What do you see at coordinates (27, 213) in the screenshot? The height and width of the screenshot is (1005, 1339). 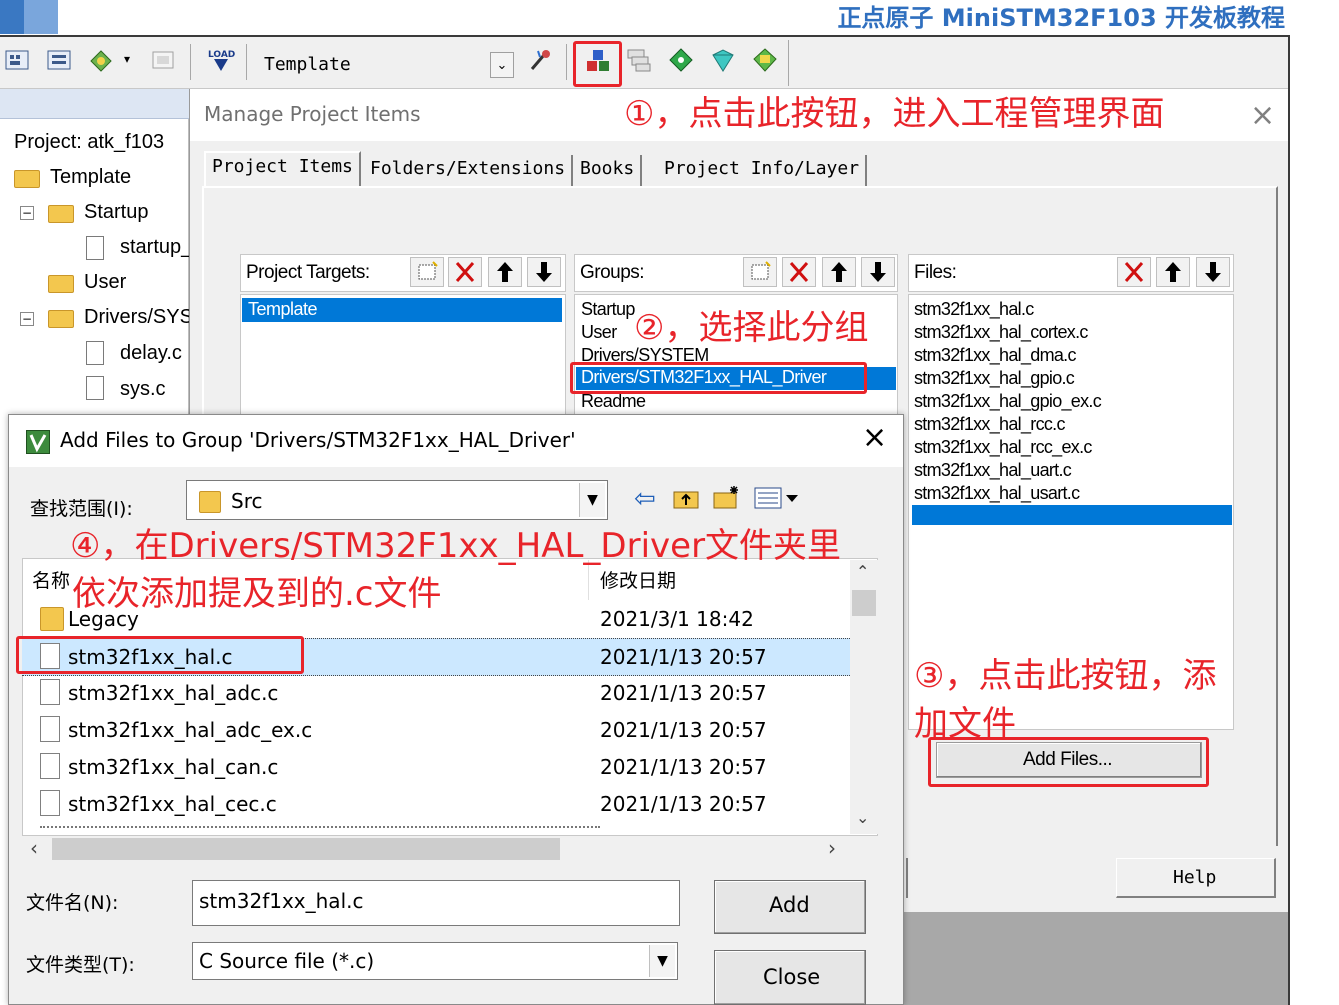 I see `startup-expand-icon: −` at bounding box center [27, 213].